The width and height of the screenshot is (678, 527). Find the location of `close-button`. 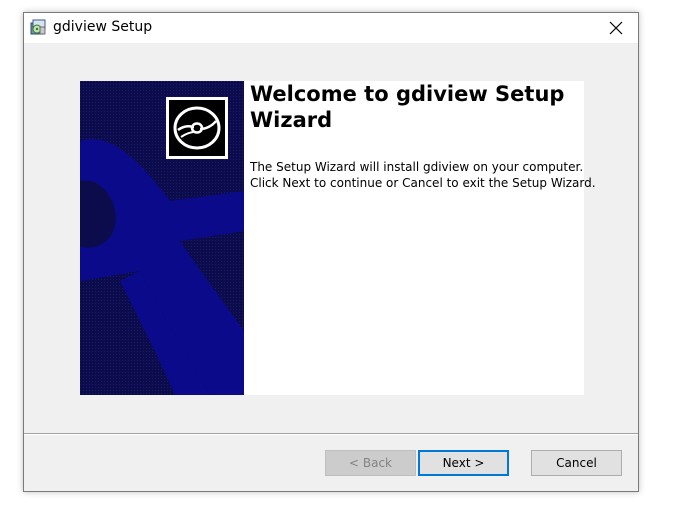

close-button is located at coordinates (616, 28).